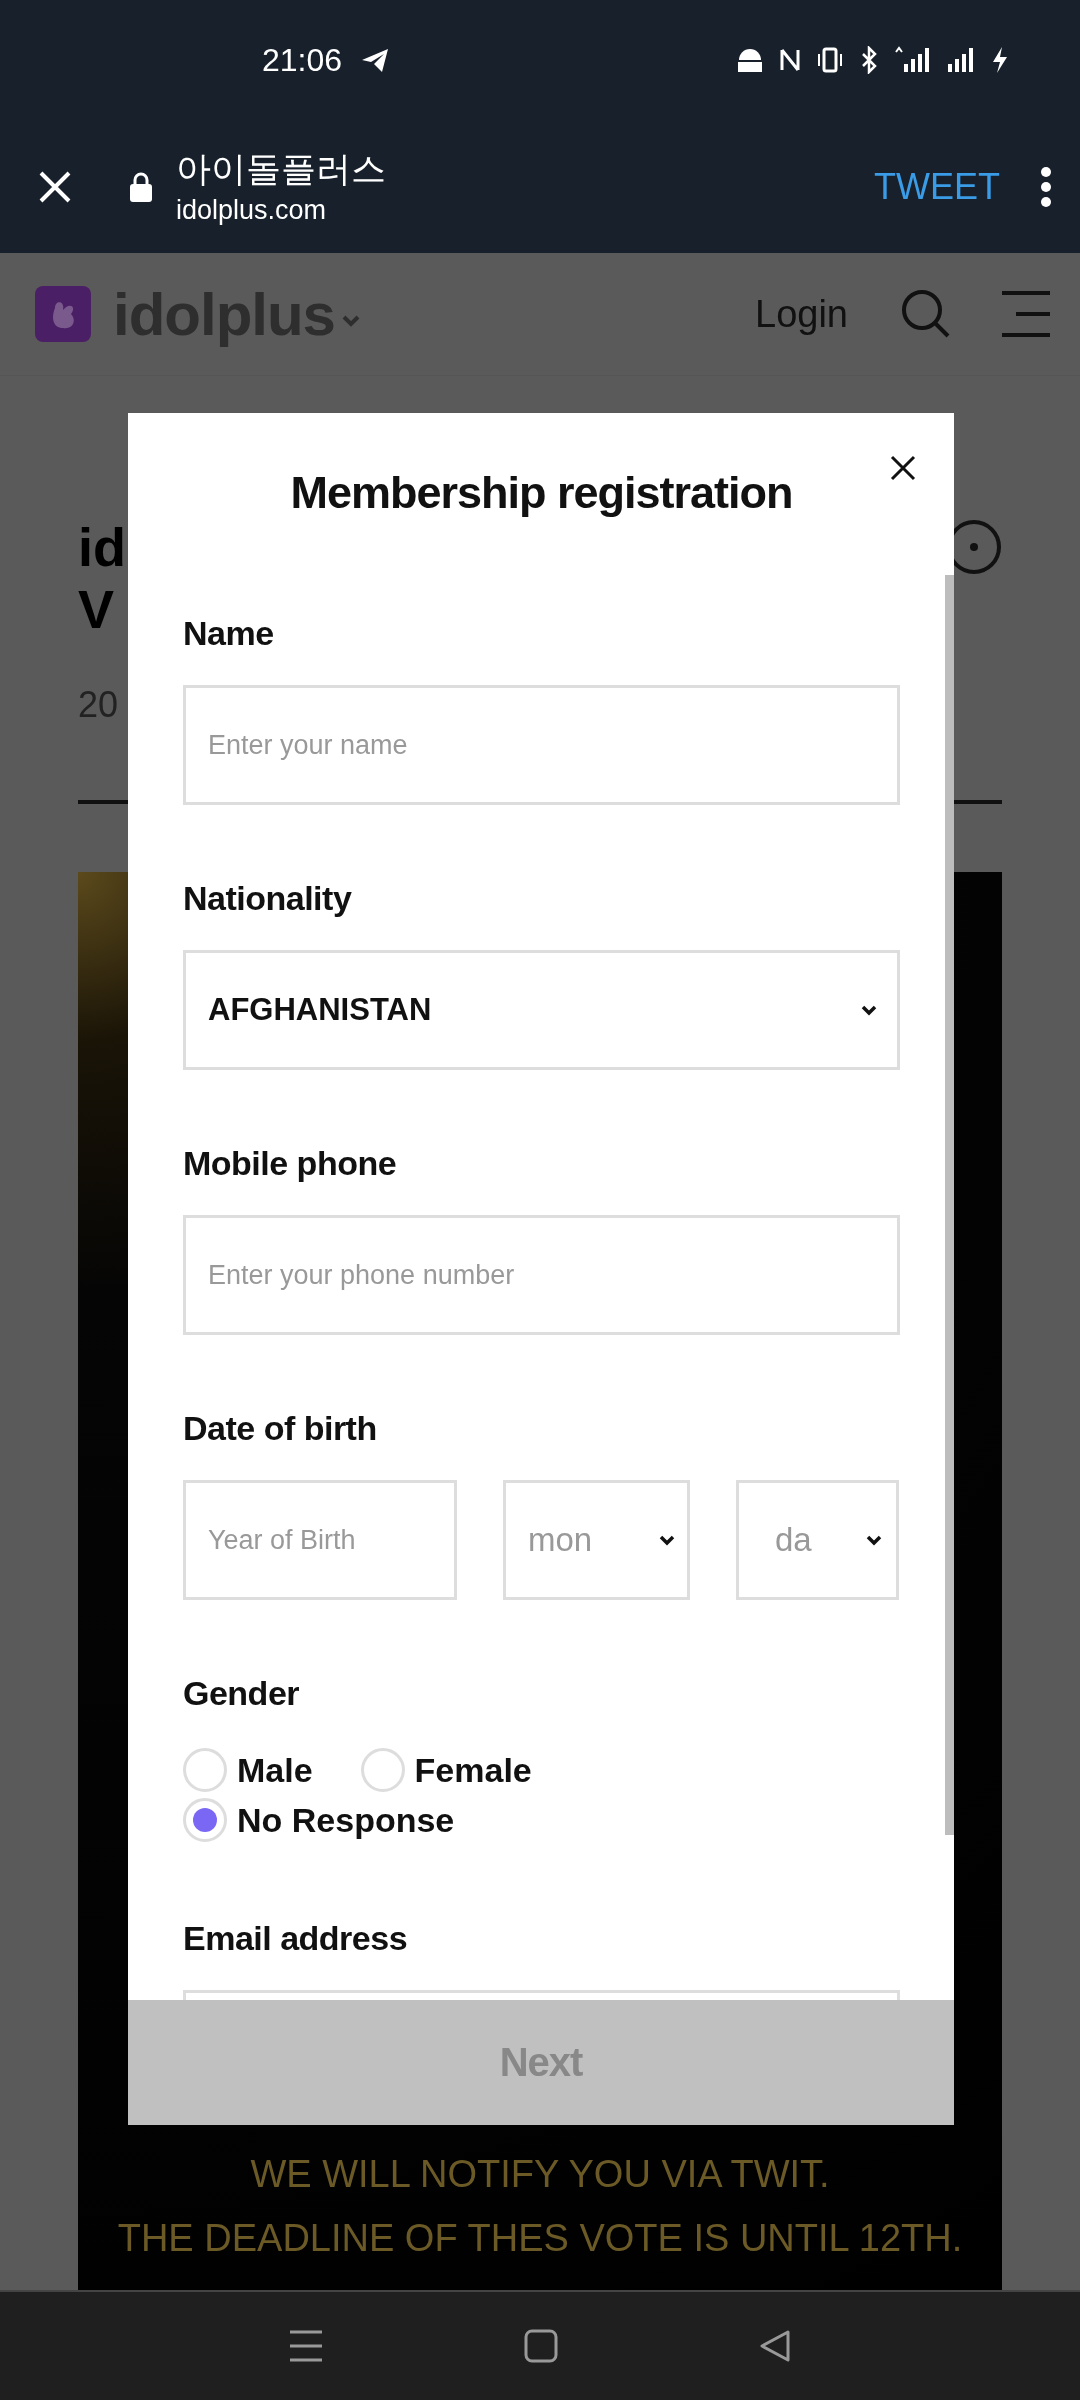 This screenshot has width=1080, height=2400. Describe the element at coordinates (540, 2174) in the screenshot. I see `notice-text: WE WILL NOTIFY YOU VIA TWIT.` at that location.